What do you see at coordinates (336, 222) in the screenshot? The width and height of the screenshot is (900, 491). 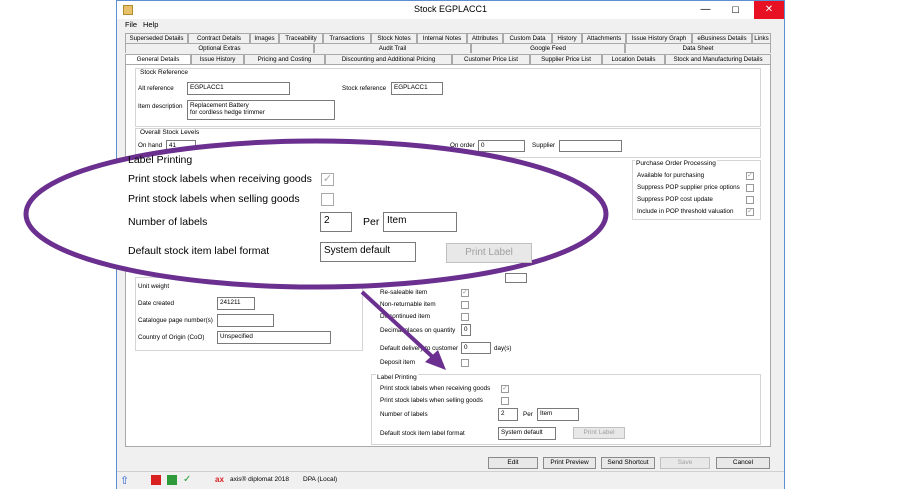 I see `zoom-number-of-labels-field: 2` at bounding box center [336, 222].